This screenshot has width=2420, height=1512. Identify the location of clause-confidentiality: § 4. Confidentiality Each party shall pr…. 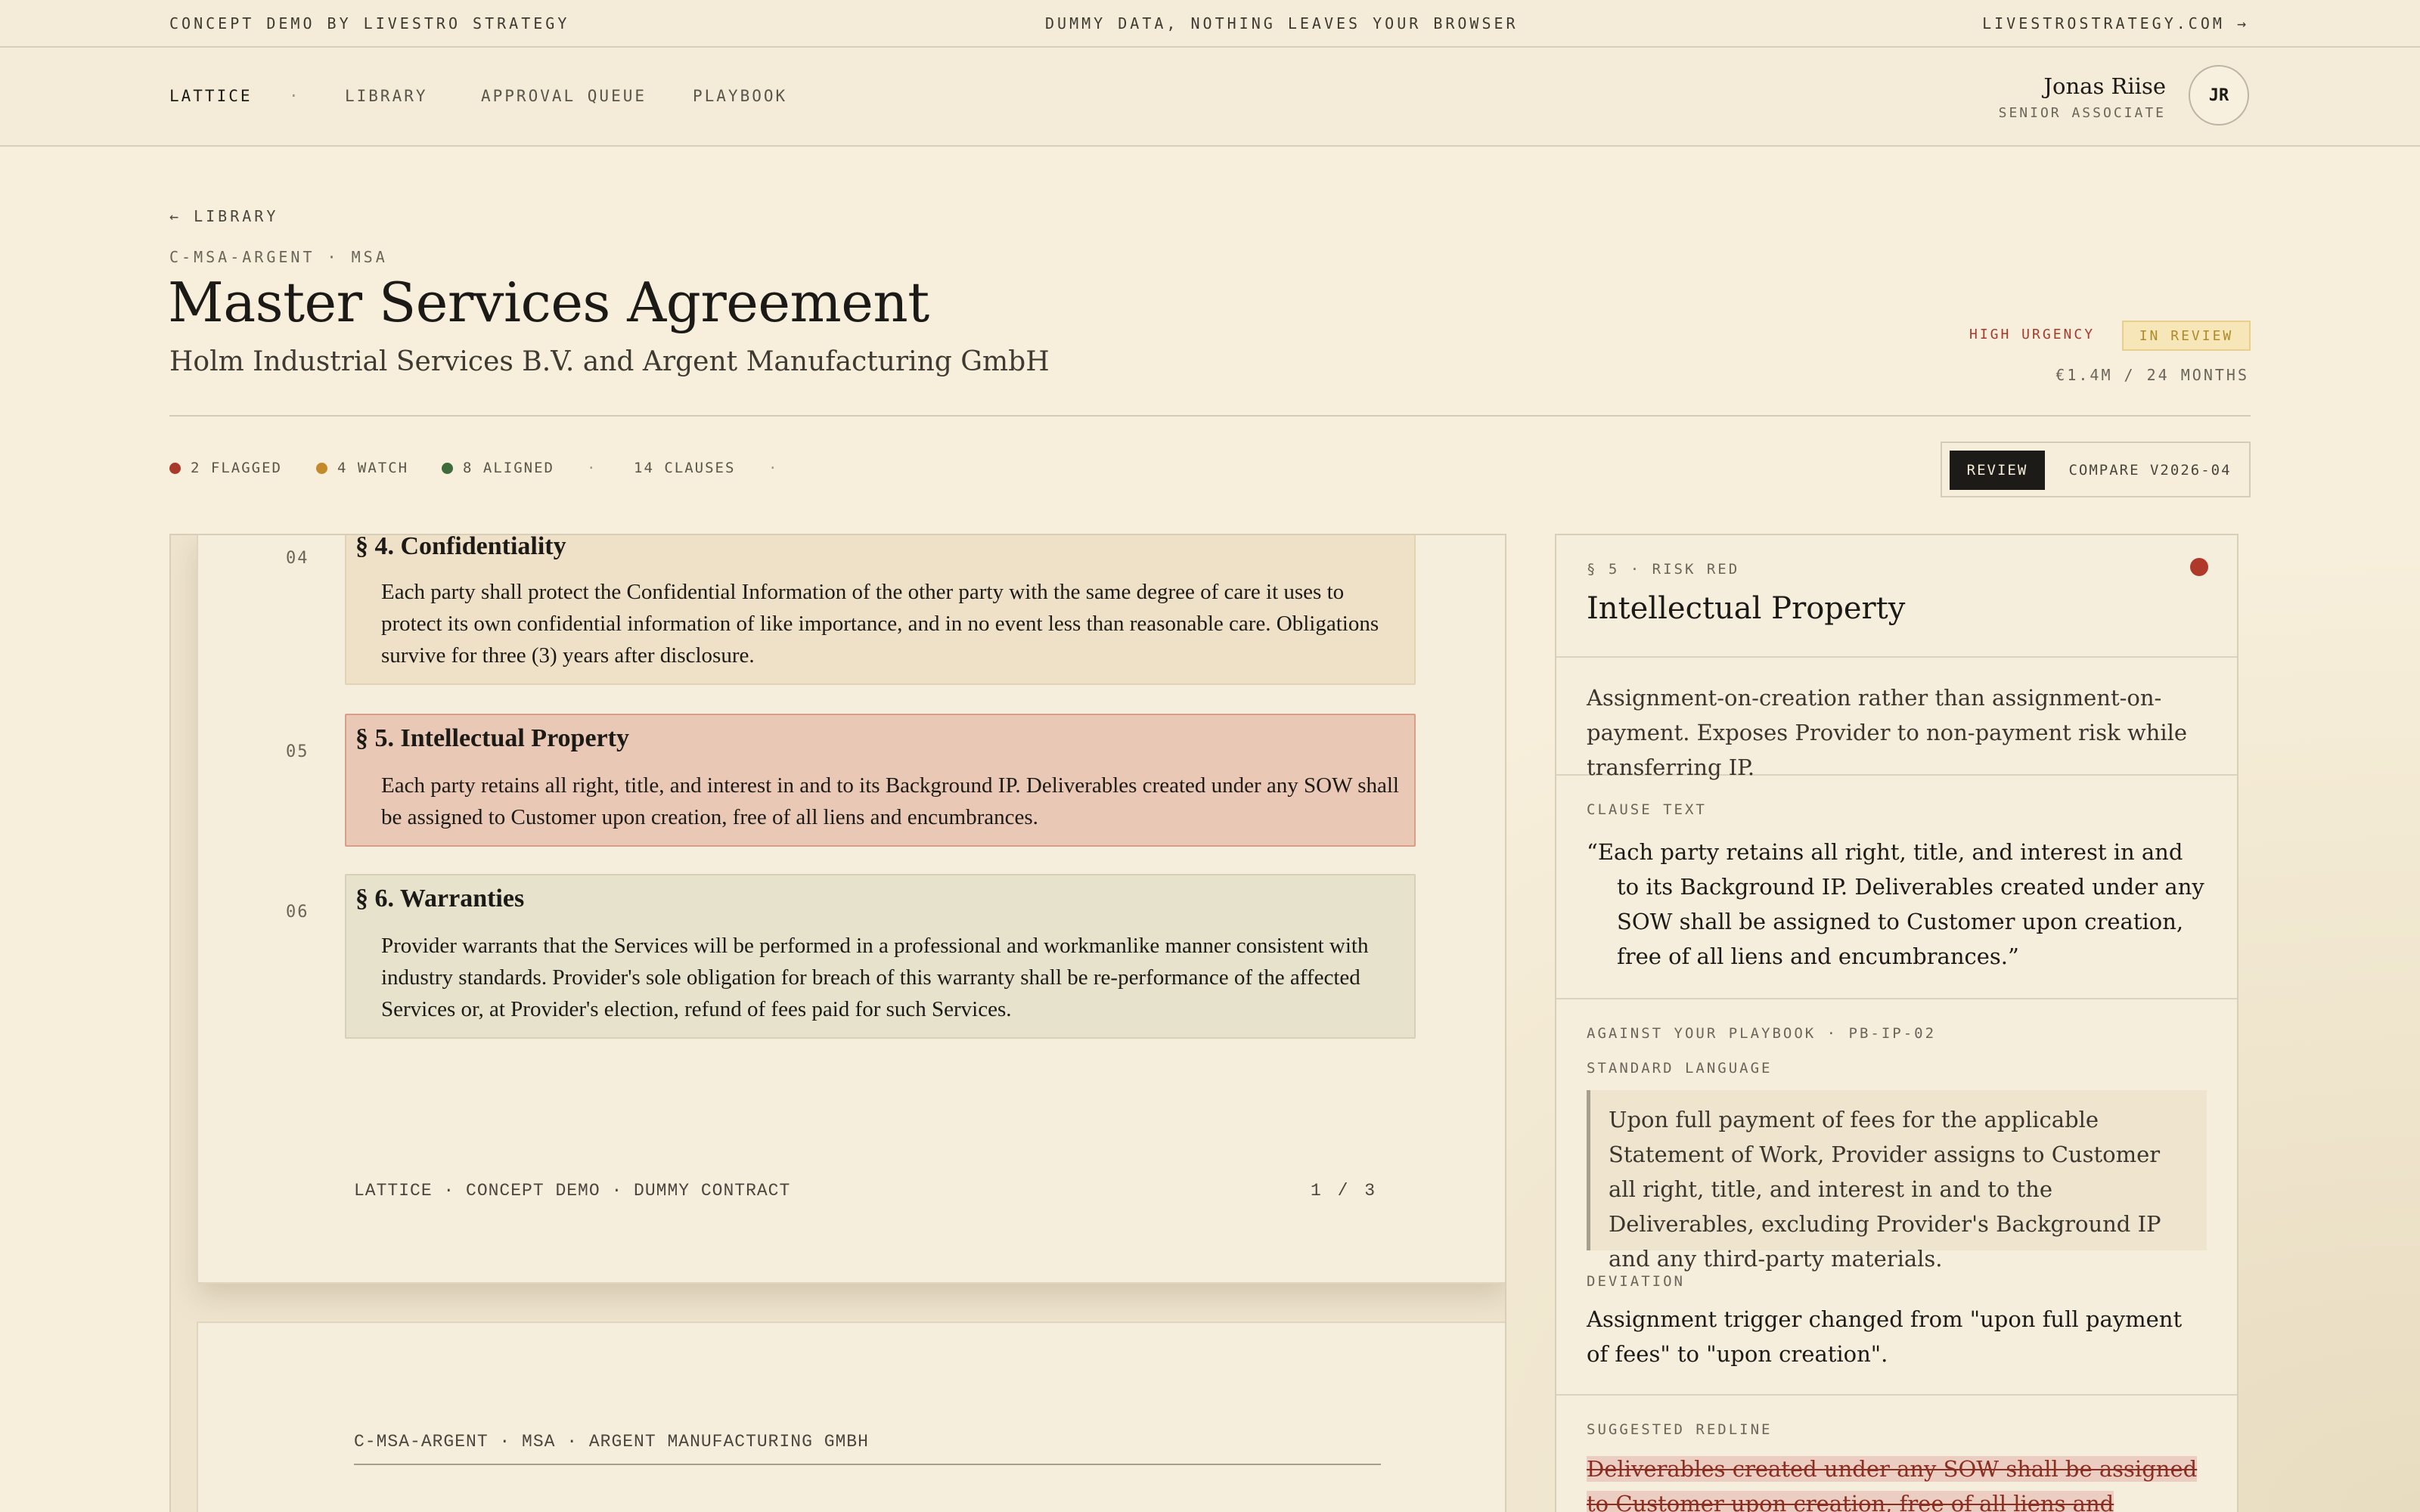
(880, 609).